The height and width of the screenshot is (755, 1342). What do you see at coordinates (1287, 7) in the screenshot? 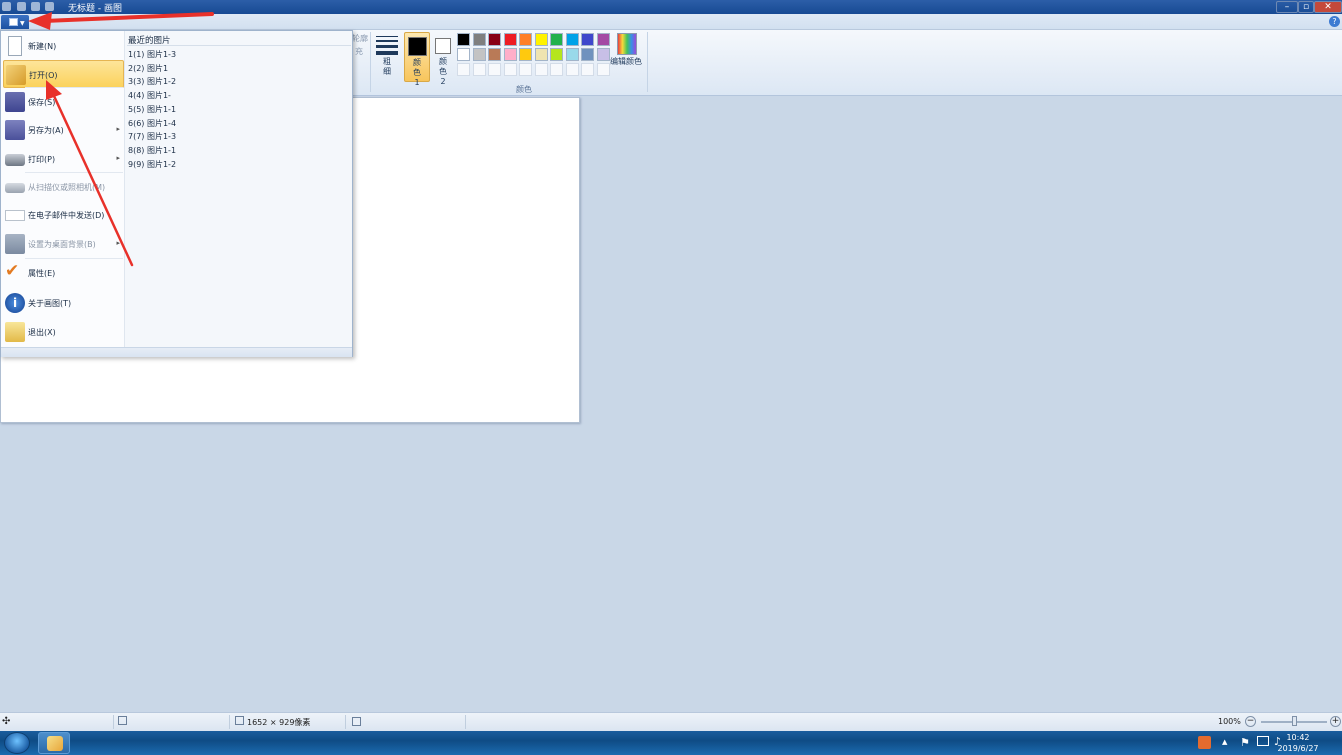
I see `minimize-button: –` at bounding box center [1287, 7].